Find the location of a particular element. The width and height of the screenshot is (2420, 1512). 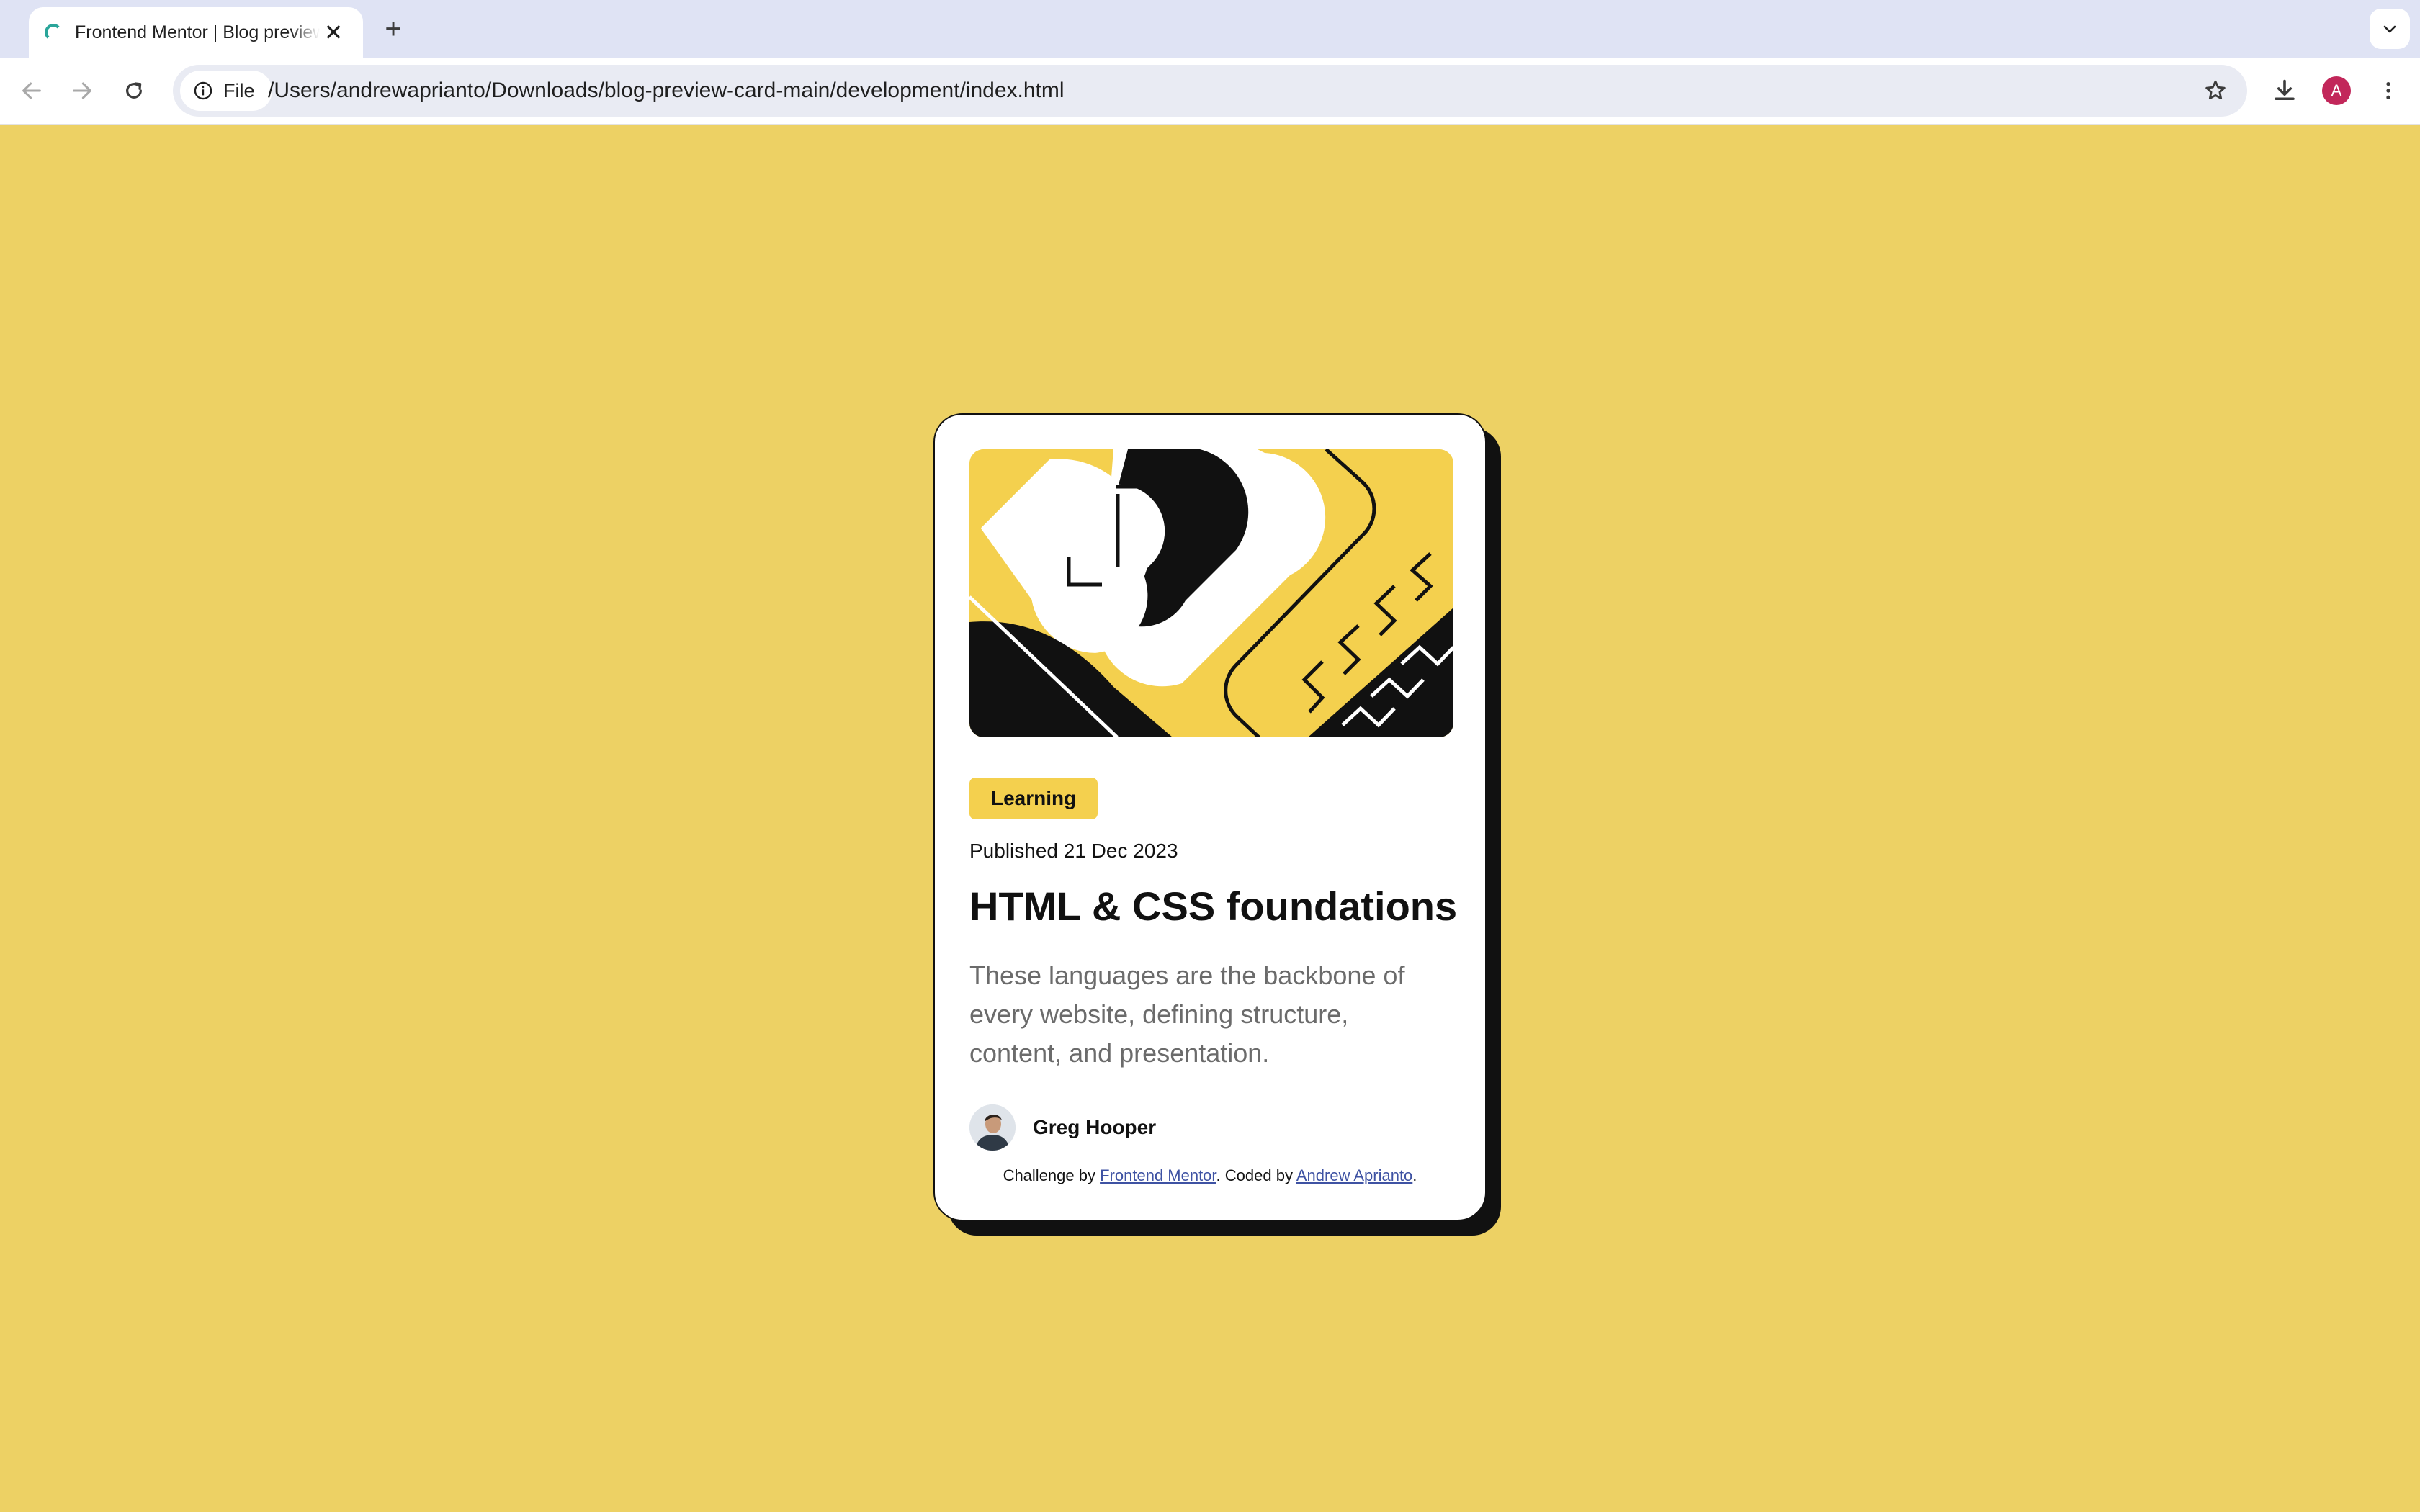

tab-title: Frontend Mentor | Blog preview card is located at coordinates (197, 32).